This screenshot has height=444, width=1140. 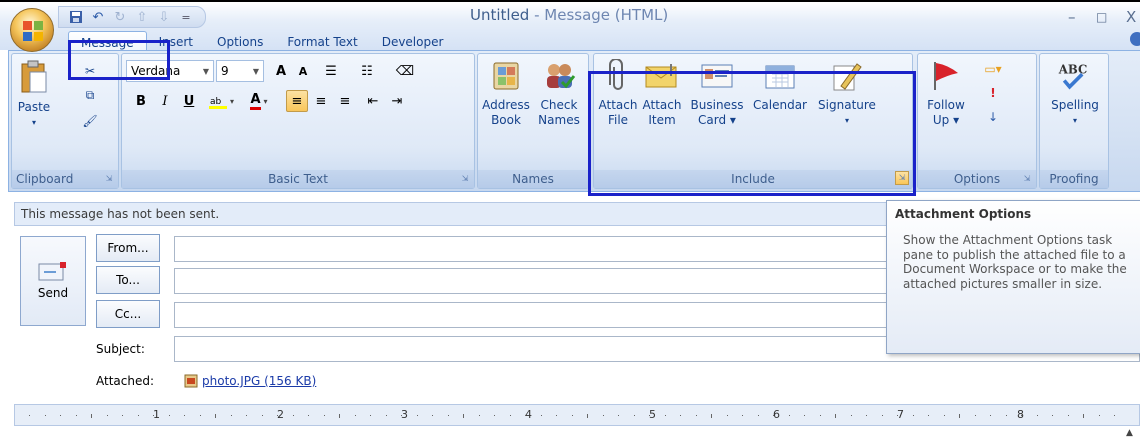 What do you see at coordinates (255, 101) in the screenshot?
I see `font-color-label: A` at bounding box center [255, 101].